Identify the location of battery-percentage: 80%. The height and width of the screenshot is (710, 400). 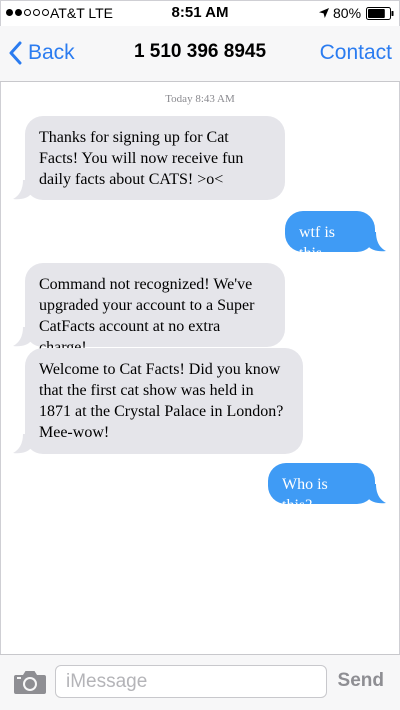
(347, 13).